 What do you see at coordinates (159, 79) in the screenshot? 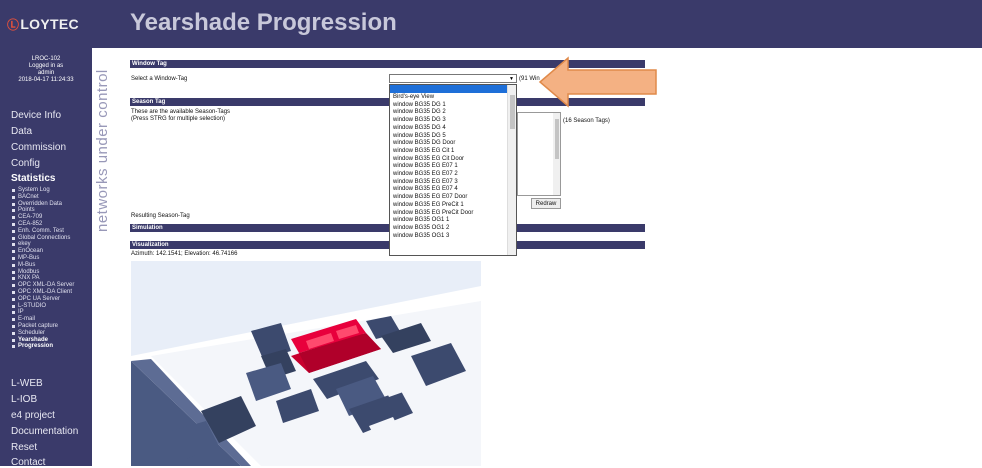
I see `window-tag-label: Select a Window-Tag` at bounding box center [159, 79].